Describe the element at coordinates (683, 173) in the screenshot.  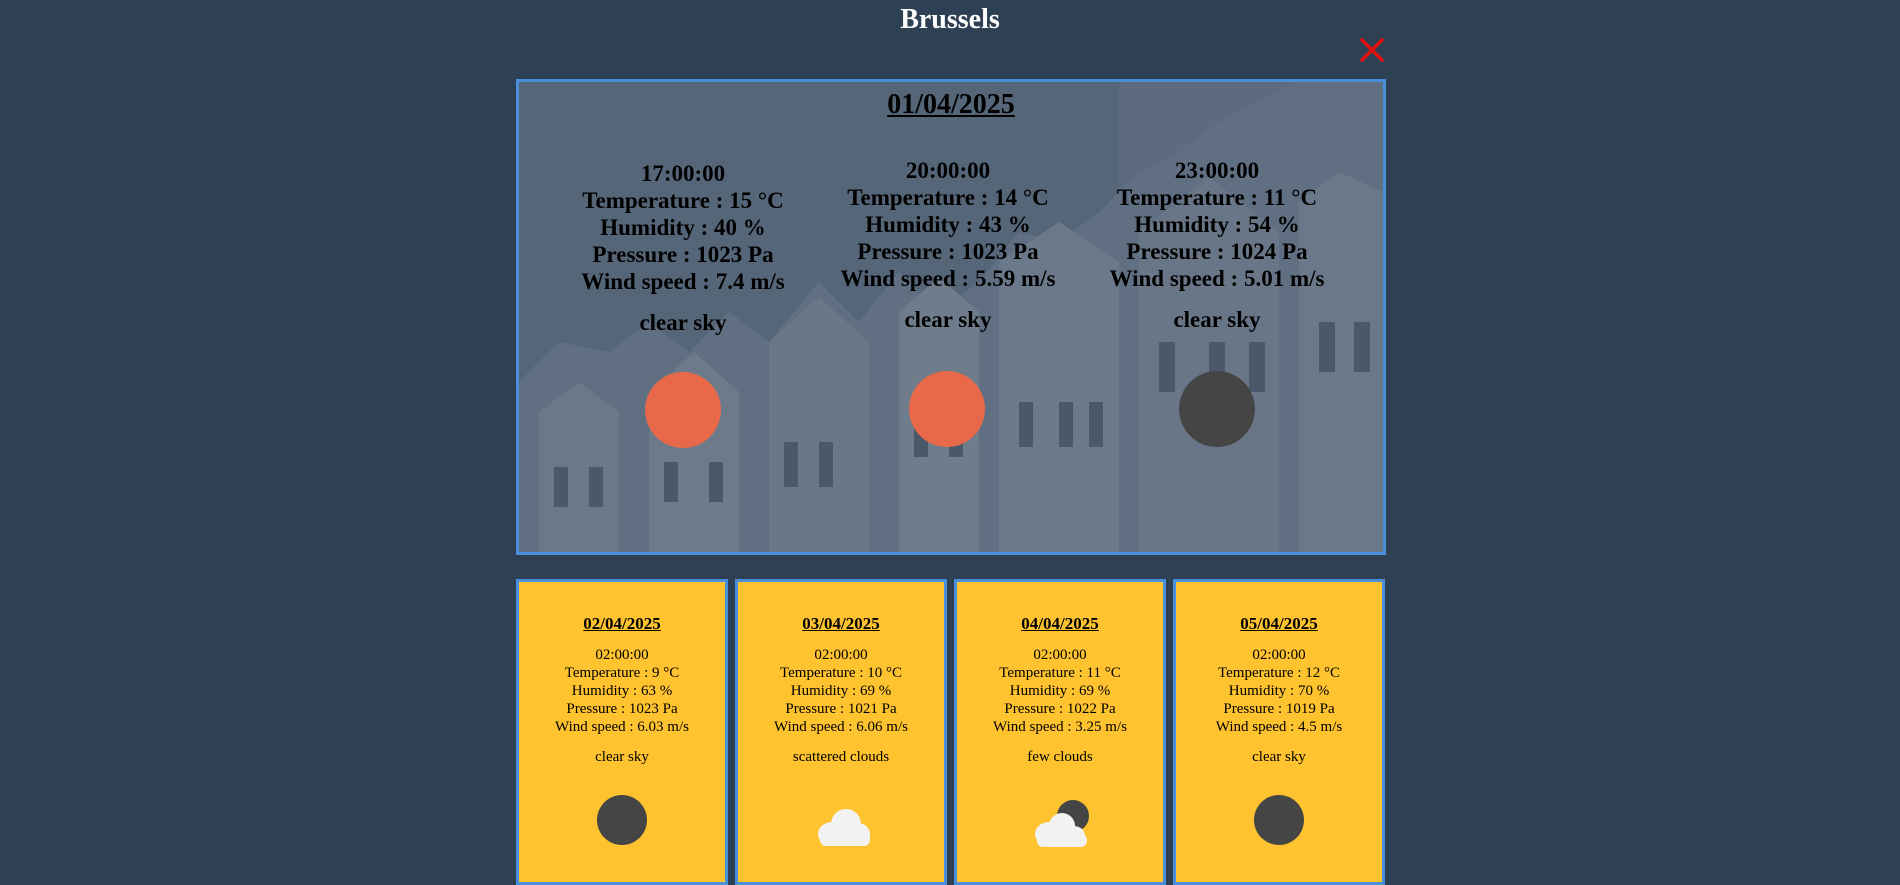
I see `slot-time: 17:00:00` at that location.